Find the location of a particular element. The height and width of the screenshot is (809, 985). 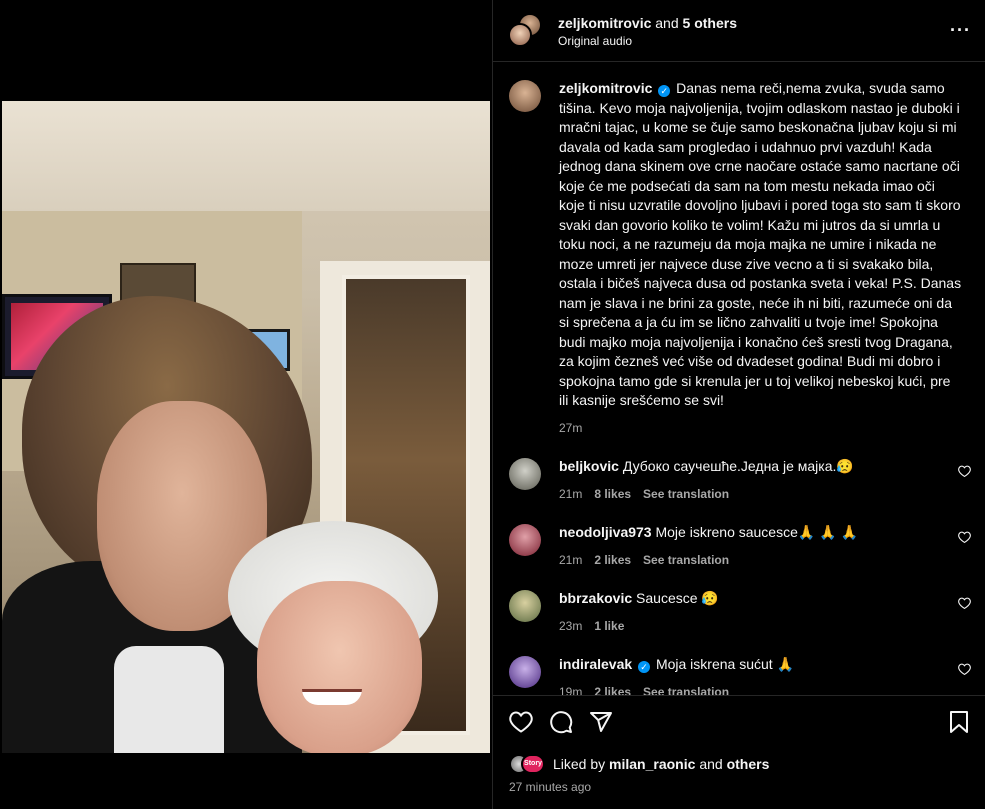

comment-body: bbrzakovic Saucesce 😥 23m 1 like is located at coordinates (753, 612).